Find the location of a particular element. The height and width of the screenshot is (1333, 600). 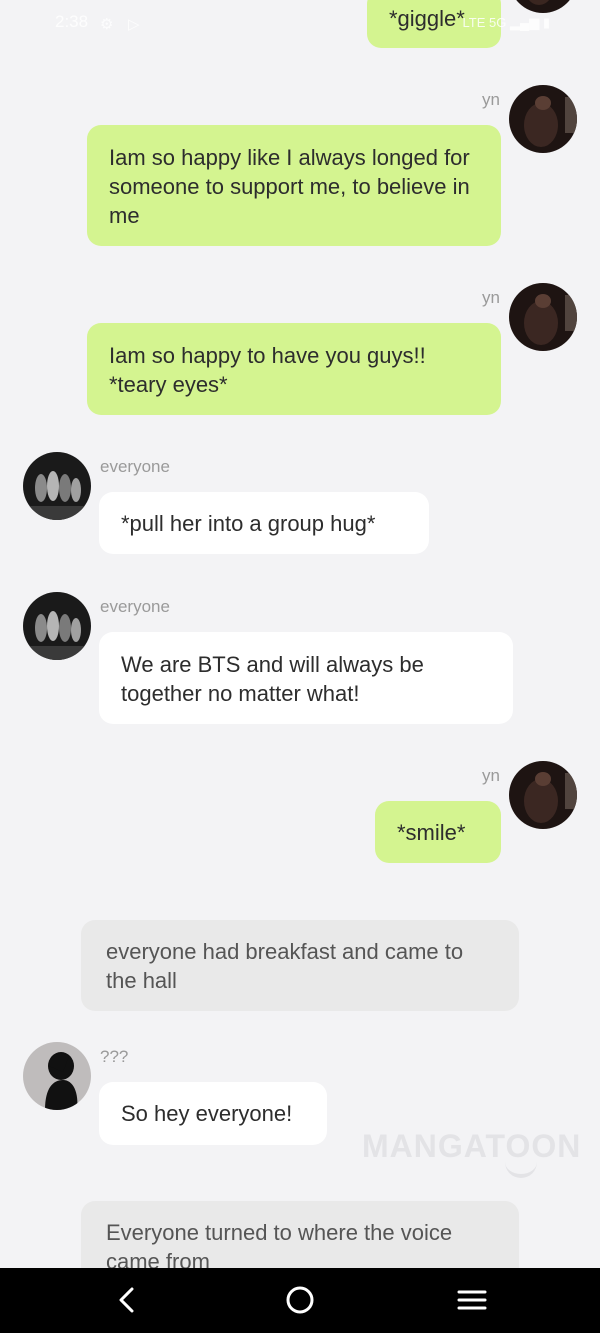

home-button is located at coordinates (300, 1300).